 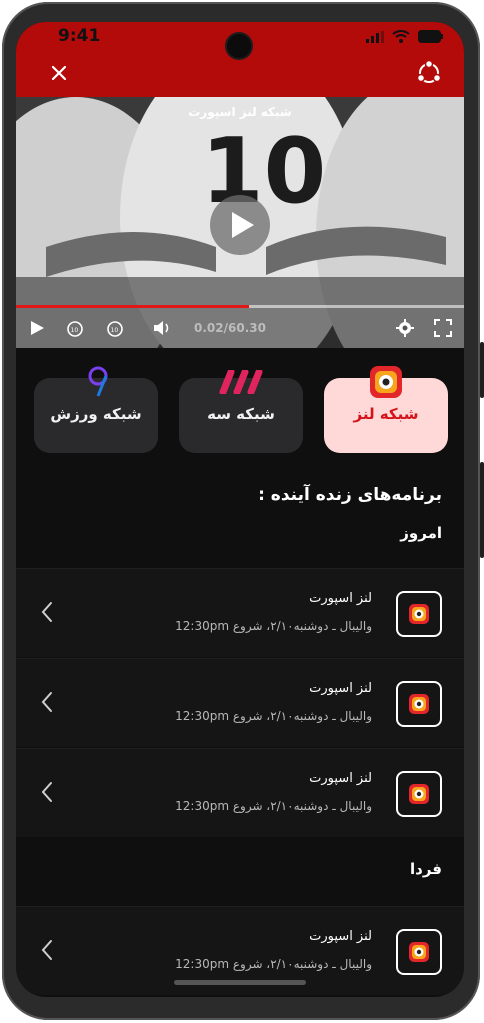 I want to click on top-bar: 9:41, so click(x=240, y=59).